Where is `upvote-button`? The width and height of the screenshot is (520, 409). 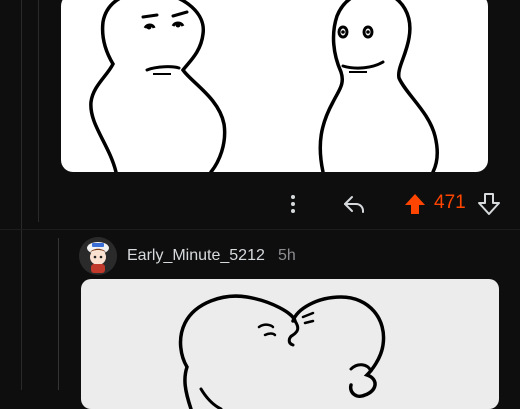 upvote-button is located at coordinates (415, 204).